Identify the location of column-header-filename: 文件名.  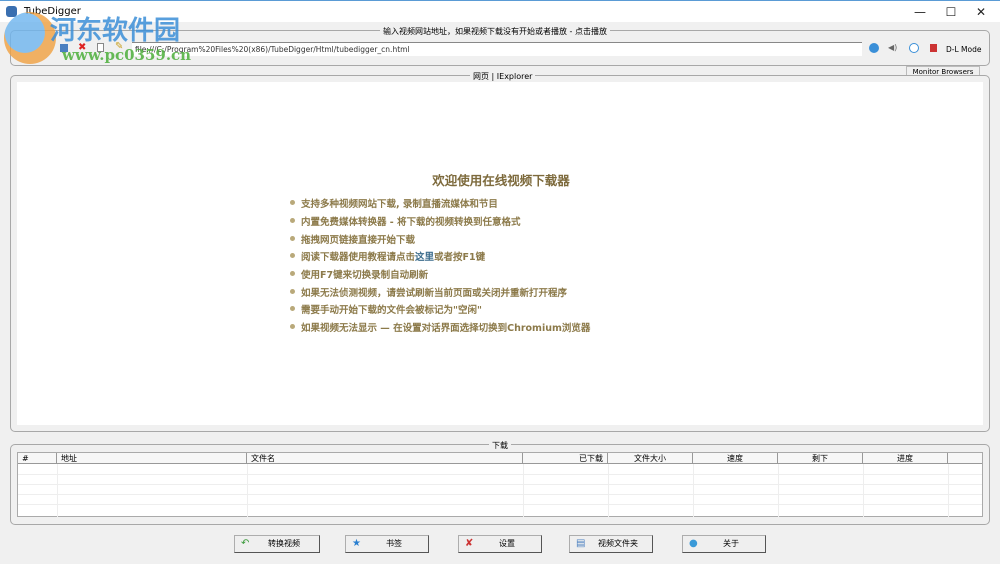
(385, 458).